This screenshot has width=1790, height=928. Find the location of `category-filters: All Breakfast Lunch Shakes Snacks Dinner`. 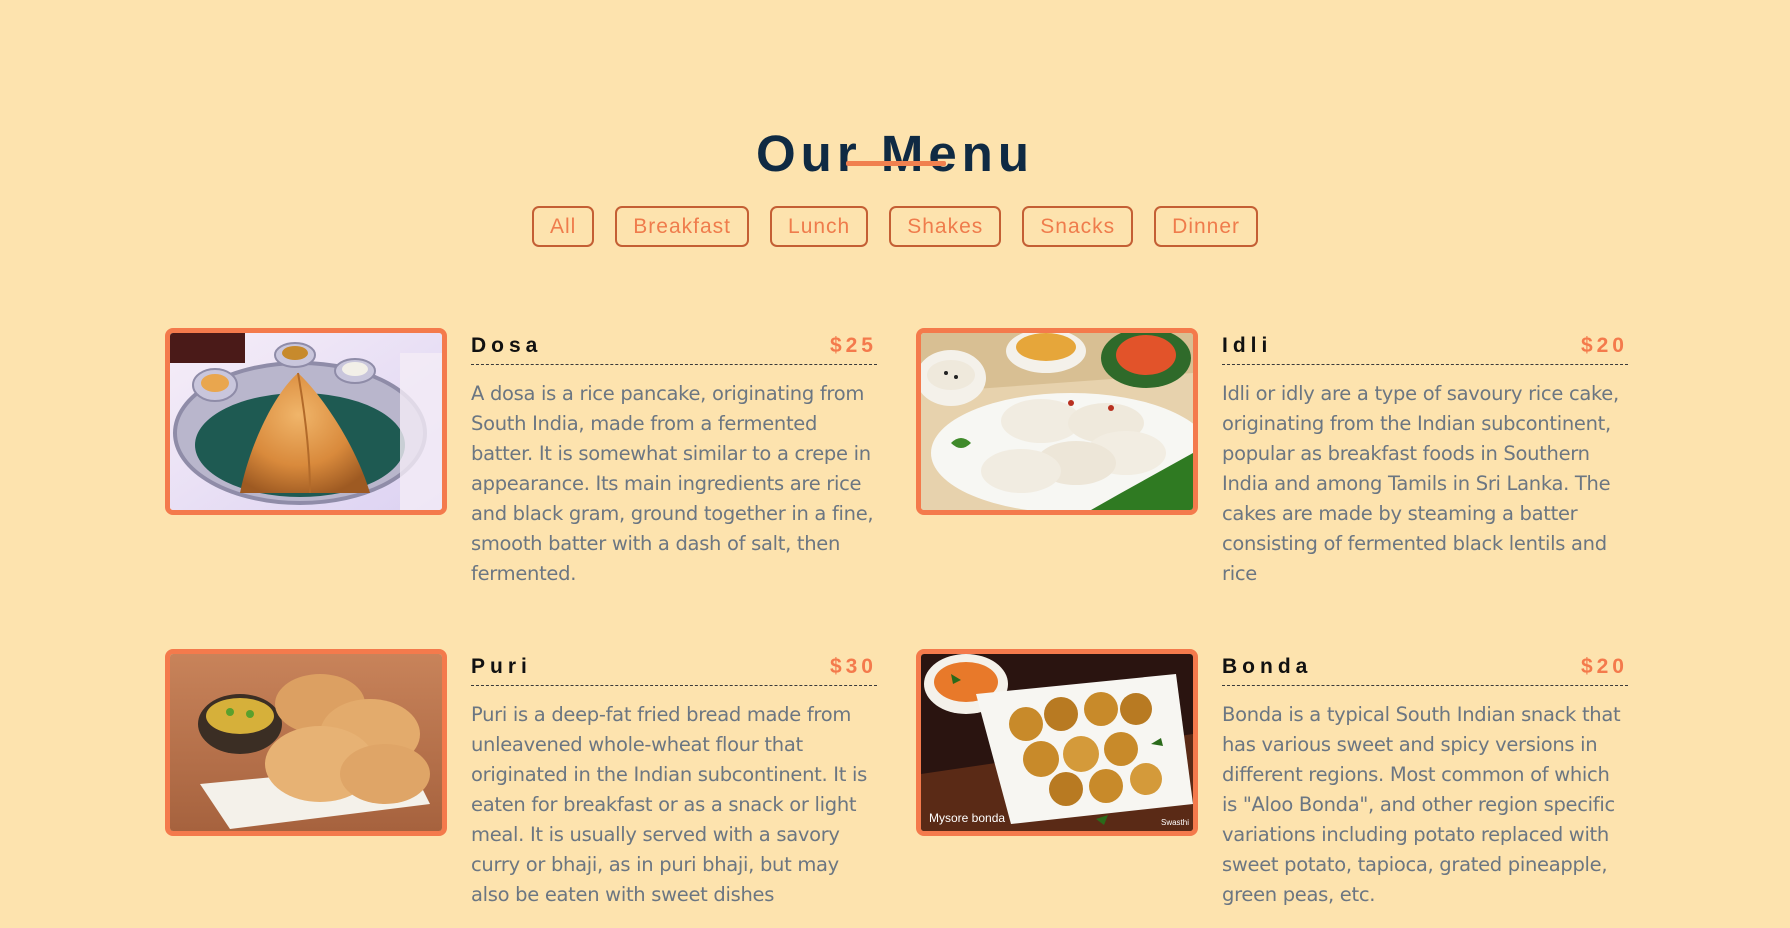

category-filters: All Breakfast Lunch Shakes Snacks Dinner is located at coordinates (895, 226).